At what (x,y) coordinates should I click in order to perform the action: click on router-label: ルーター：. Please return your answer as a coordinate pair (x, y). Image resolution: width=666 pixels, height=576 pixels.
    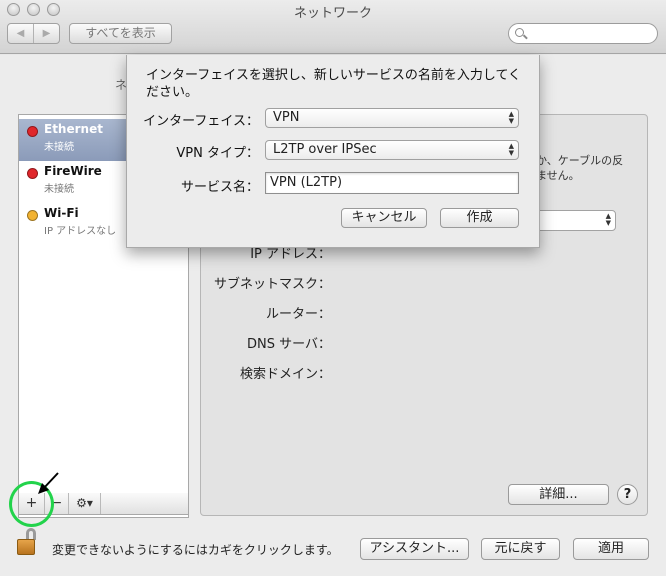
    Looking at the image, I should click on (298, 314).